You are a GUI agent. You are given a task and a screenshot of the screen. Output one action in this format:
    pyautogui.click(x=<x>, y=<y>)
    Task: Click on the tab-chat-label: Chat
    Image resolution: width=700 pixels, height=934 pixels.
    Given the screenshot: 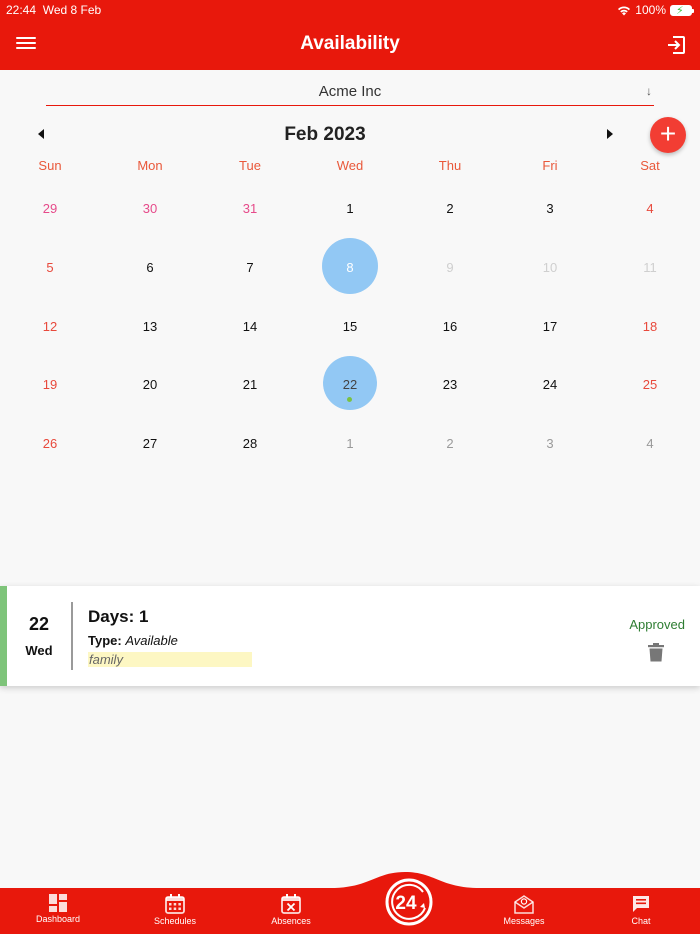 What is the action you would take?
    pyautogui.click(x=641, y=921)
    